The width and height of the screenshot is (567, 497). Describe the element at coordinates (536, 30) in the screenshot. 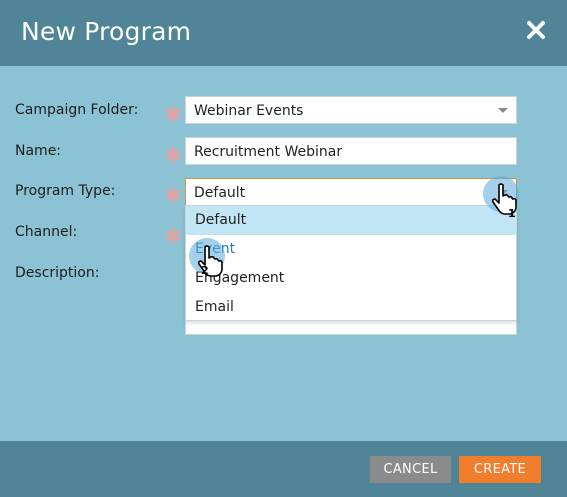

I see `close-icon` at that location.